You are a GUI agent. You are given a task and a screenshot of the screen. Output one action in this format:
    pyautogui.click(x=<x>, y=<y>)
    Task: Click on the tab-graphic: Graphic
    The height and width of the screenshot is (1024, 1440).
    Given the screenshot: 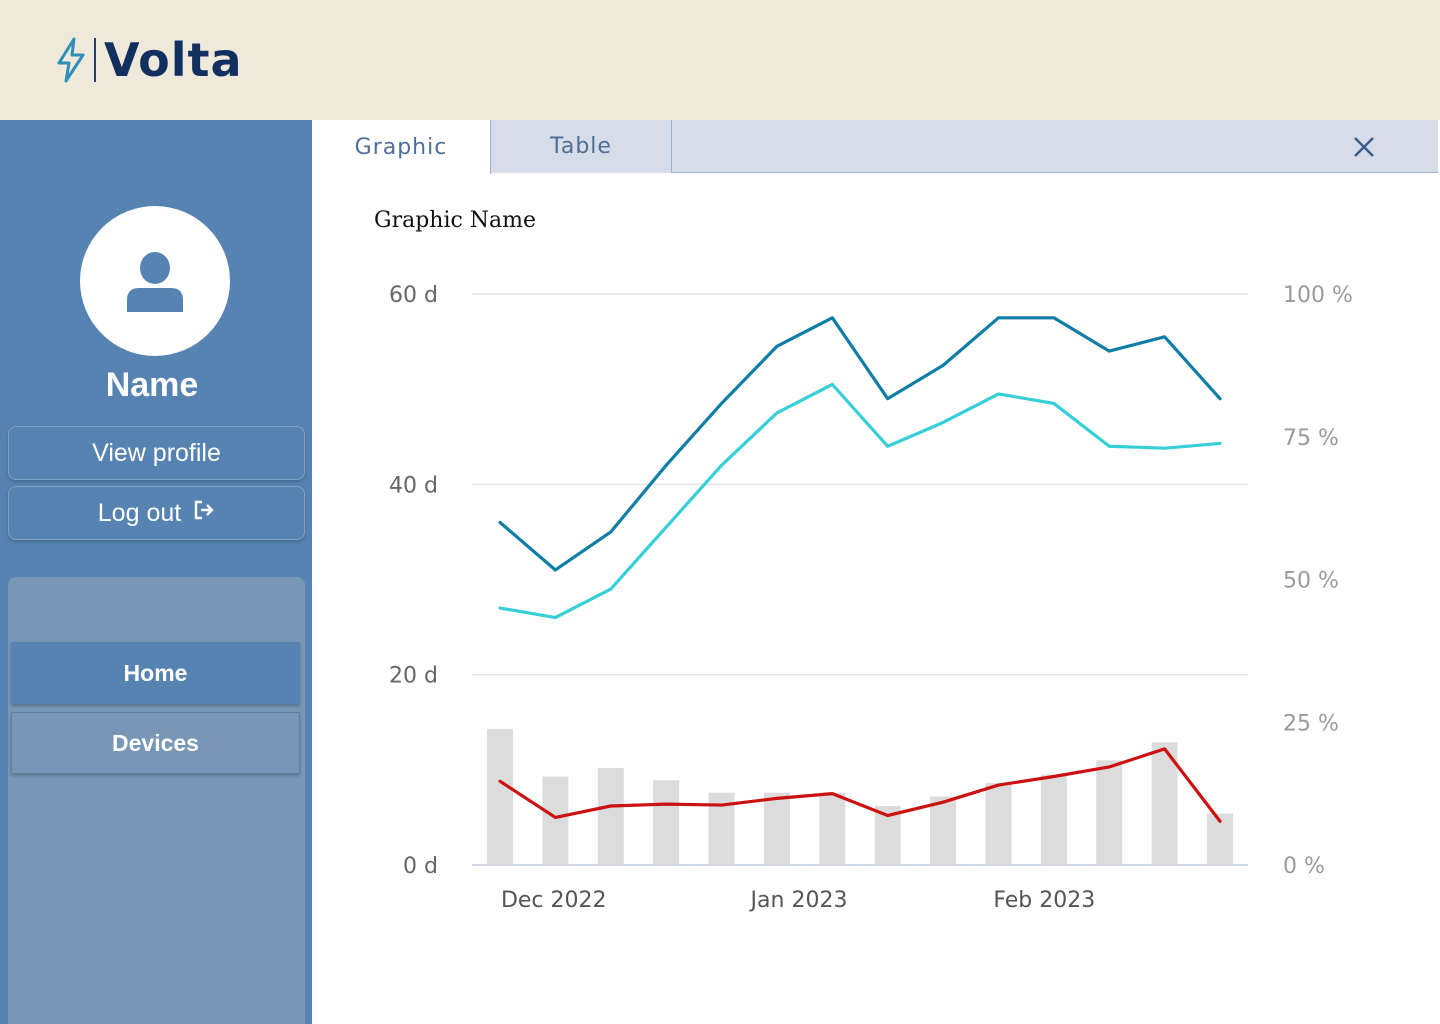 What is the action you would take?
    pyautogui.click(x=401, y=147)
    